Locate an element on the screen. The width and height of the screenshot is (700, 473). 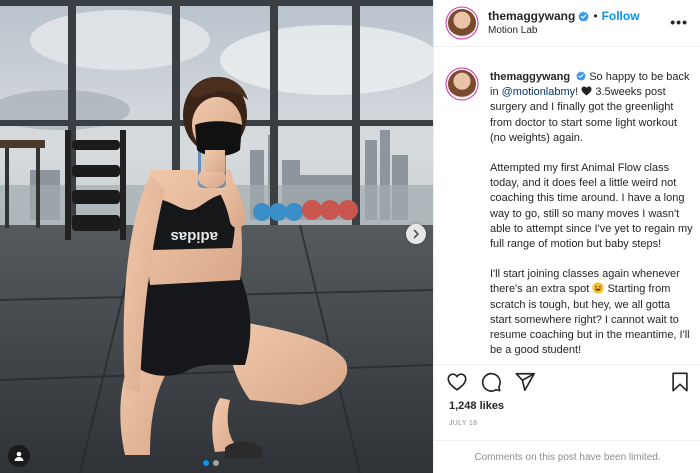
avatar is located at coordinates (462, 23).